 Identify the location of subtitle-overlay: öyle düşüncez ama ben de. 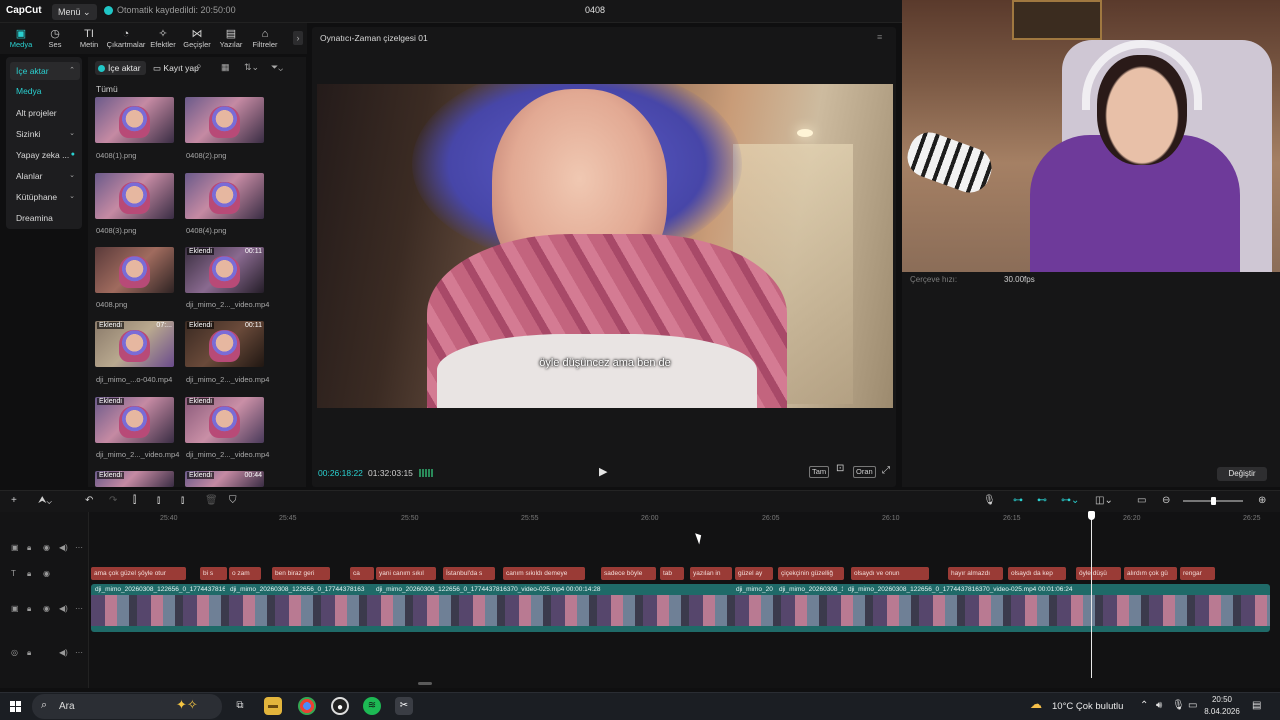
(605, 363).